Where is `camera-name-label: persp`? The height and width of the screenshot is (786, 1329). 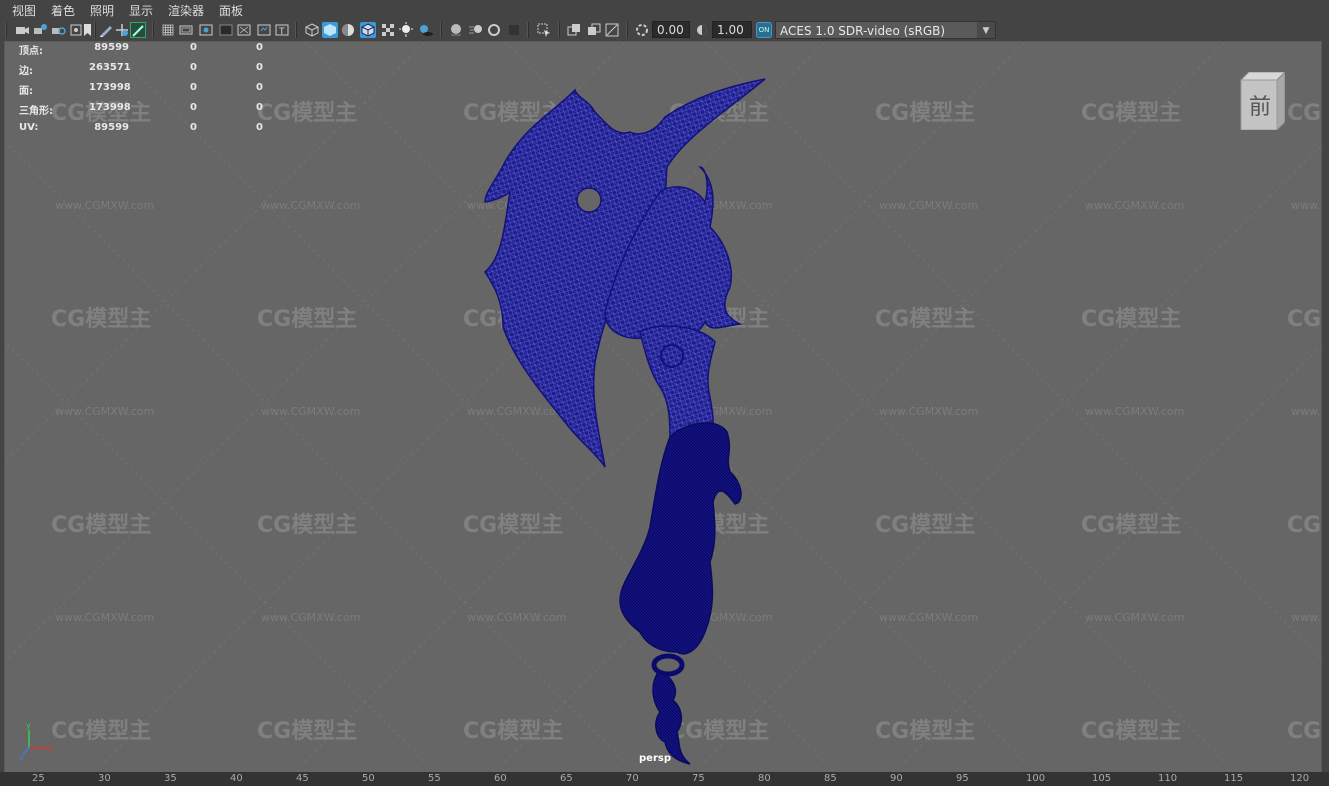 camera-name-label: persp is located at coordinates (655, 758).